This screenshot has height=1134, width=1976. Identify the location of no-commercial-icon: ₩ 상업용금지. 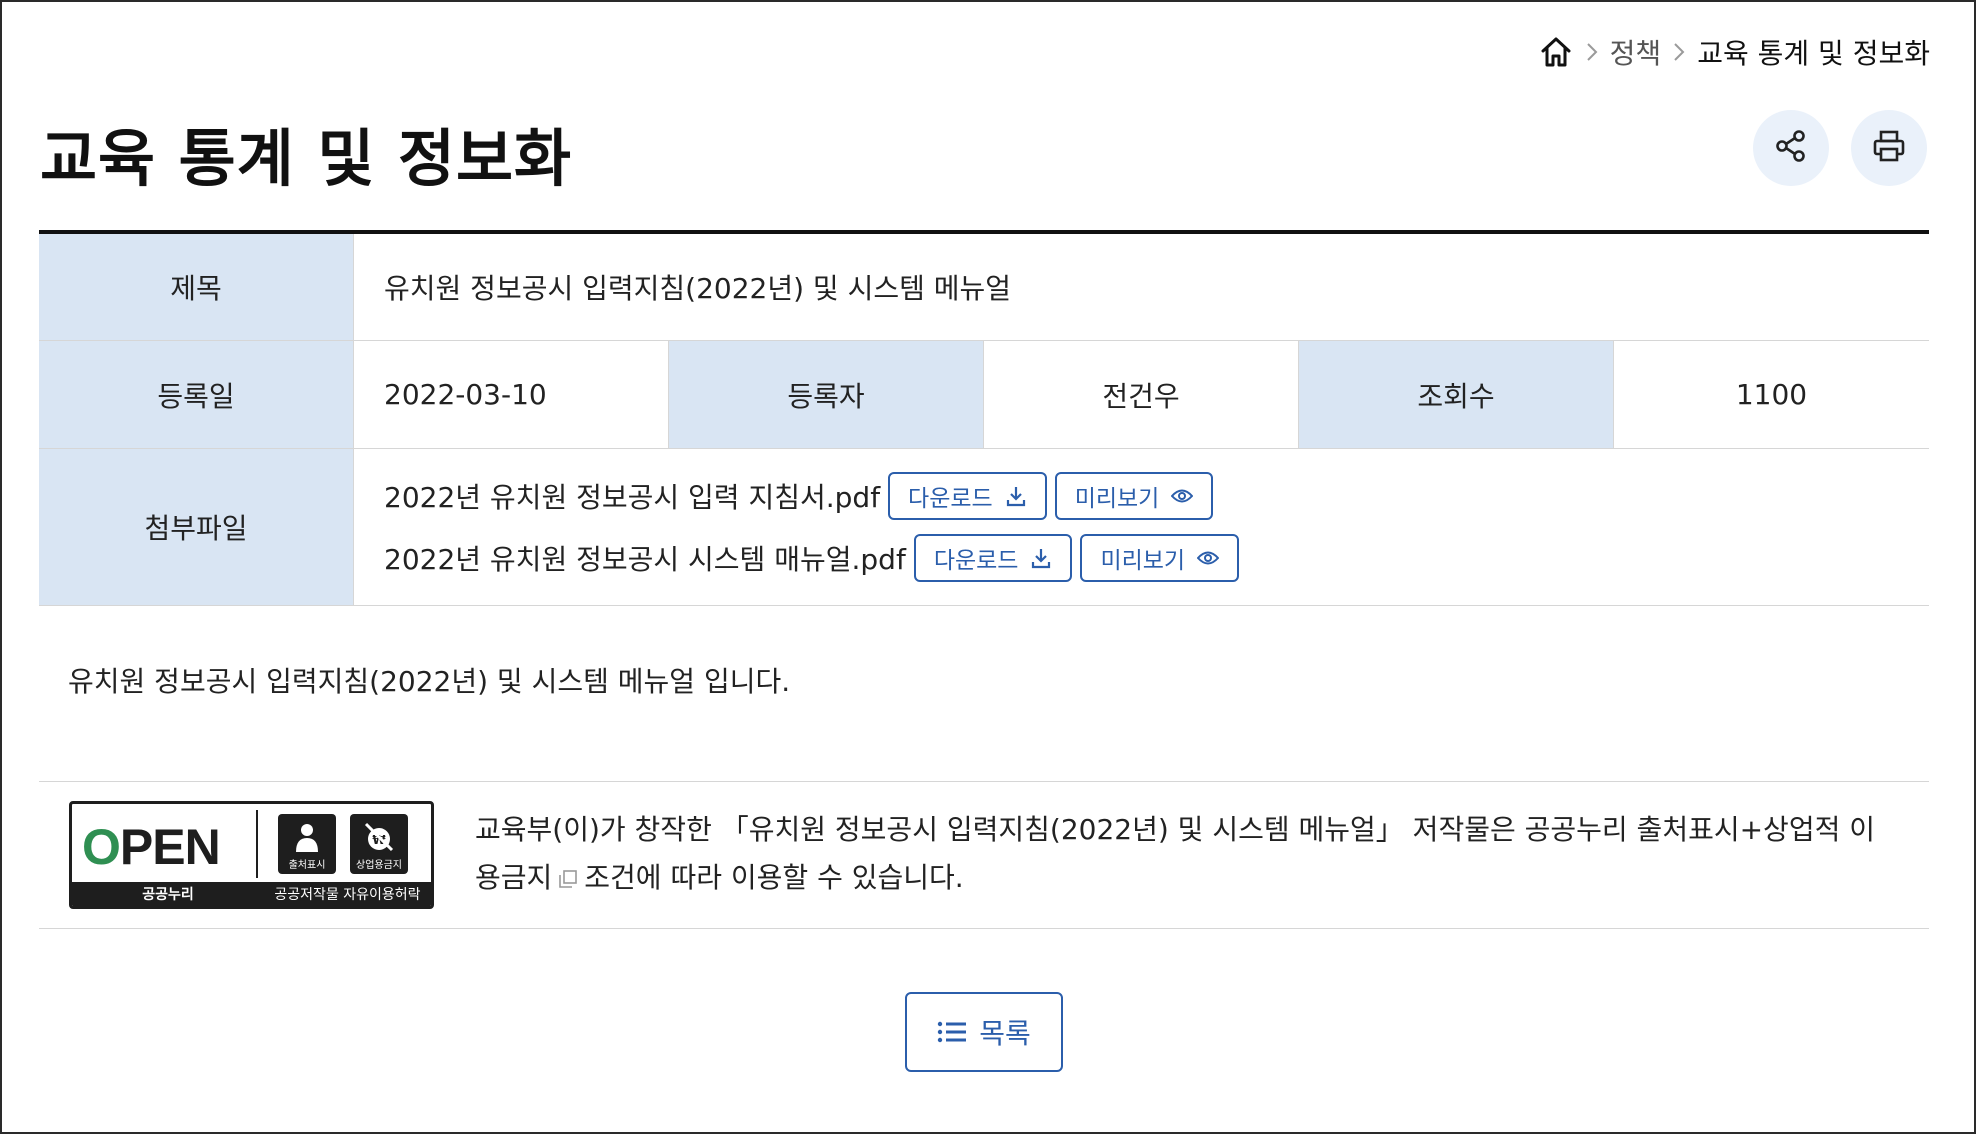
(379, 844).